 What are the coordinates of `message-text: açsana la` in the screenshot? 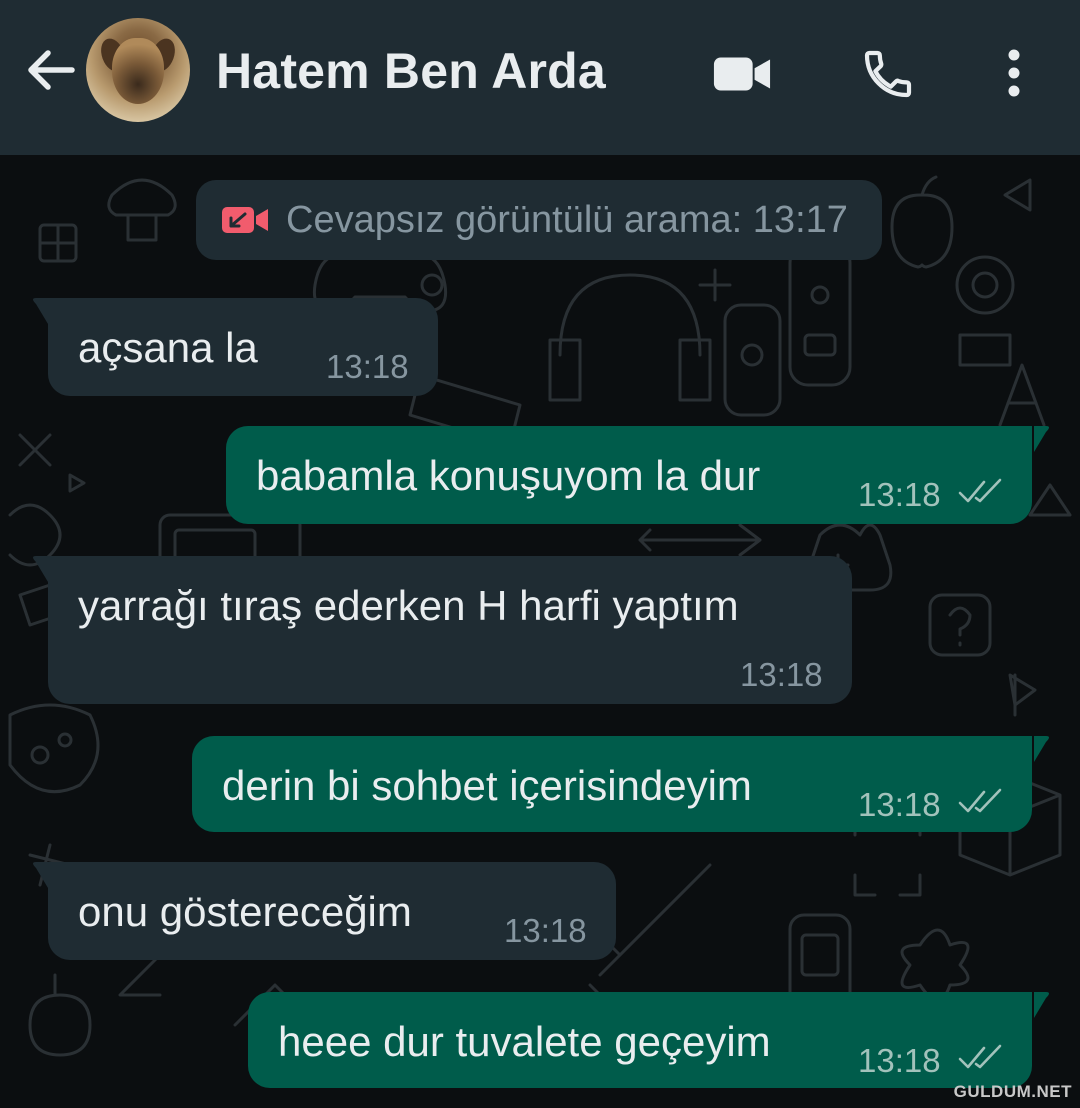 It's located at (168, 347).